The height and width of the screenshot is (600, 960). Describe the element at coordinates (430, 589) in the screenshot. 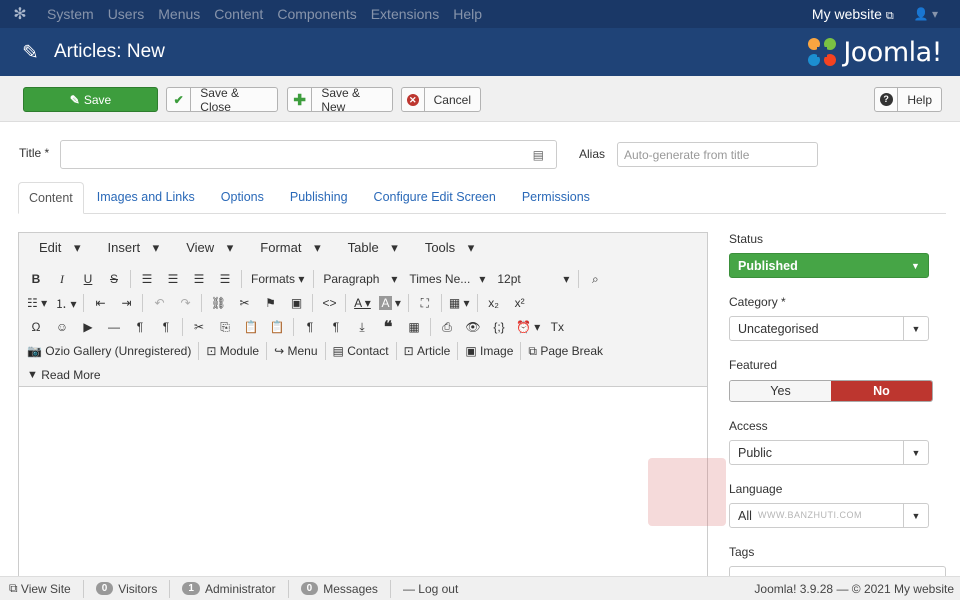

I see `logout-link: — Log out` at that location.